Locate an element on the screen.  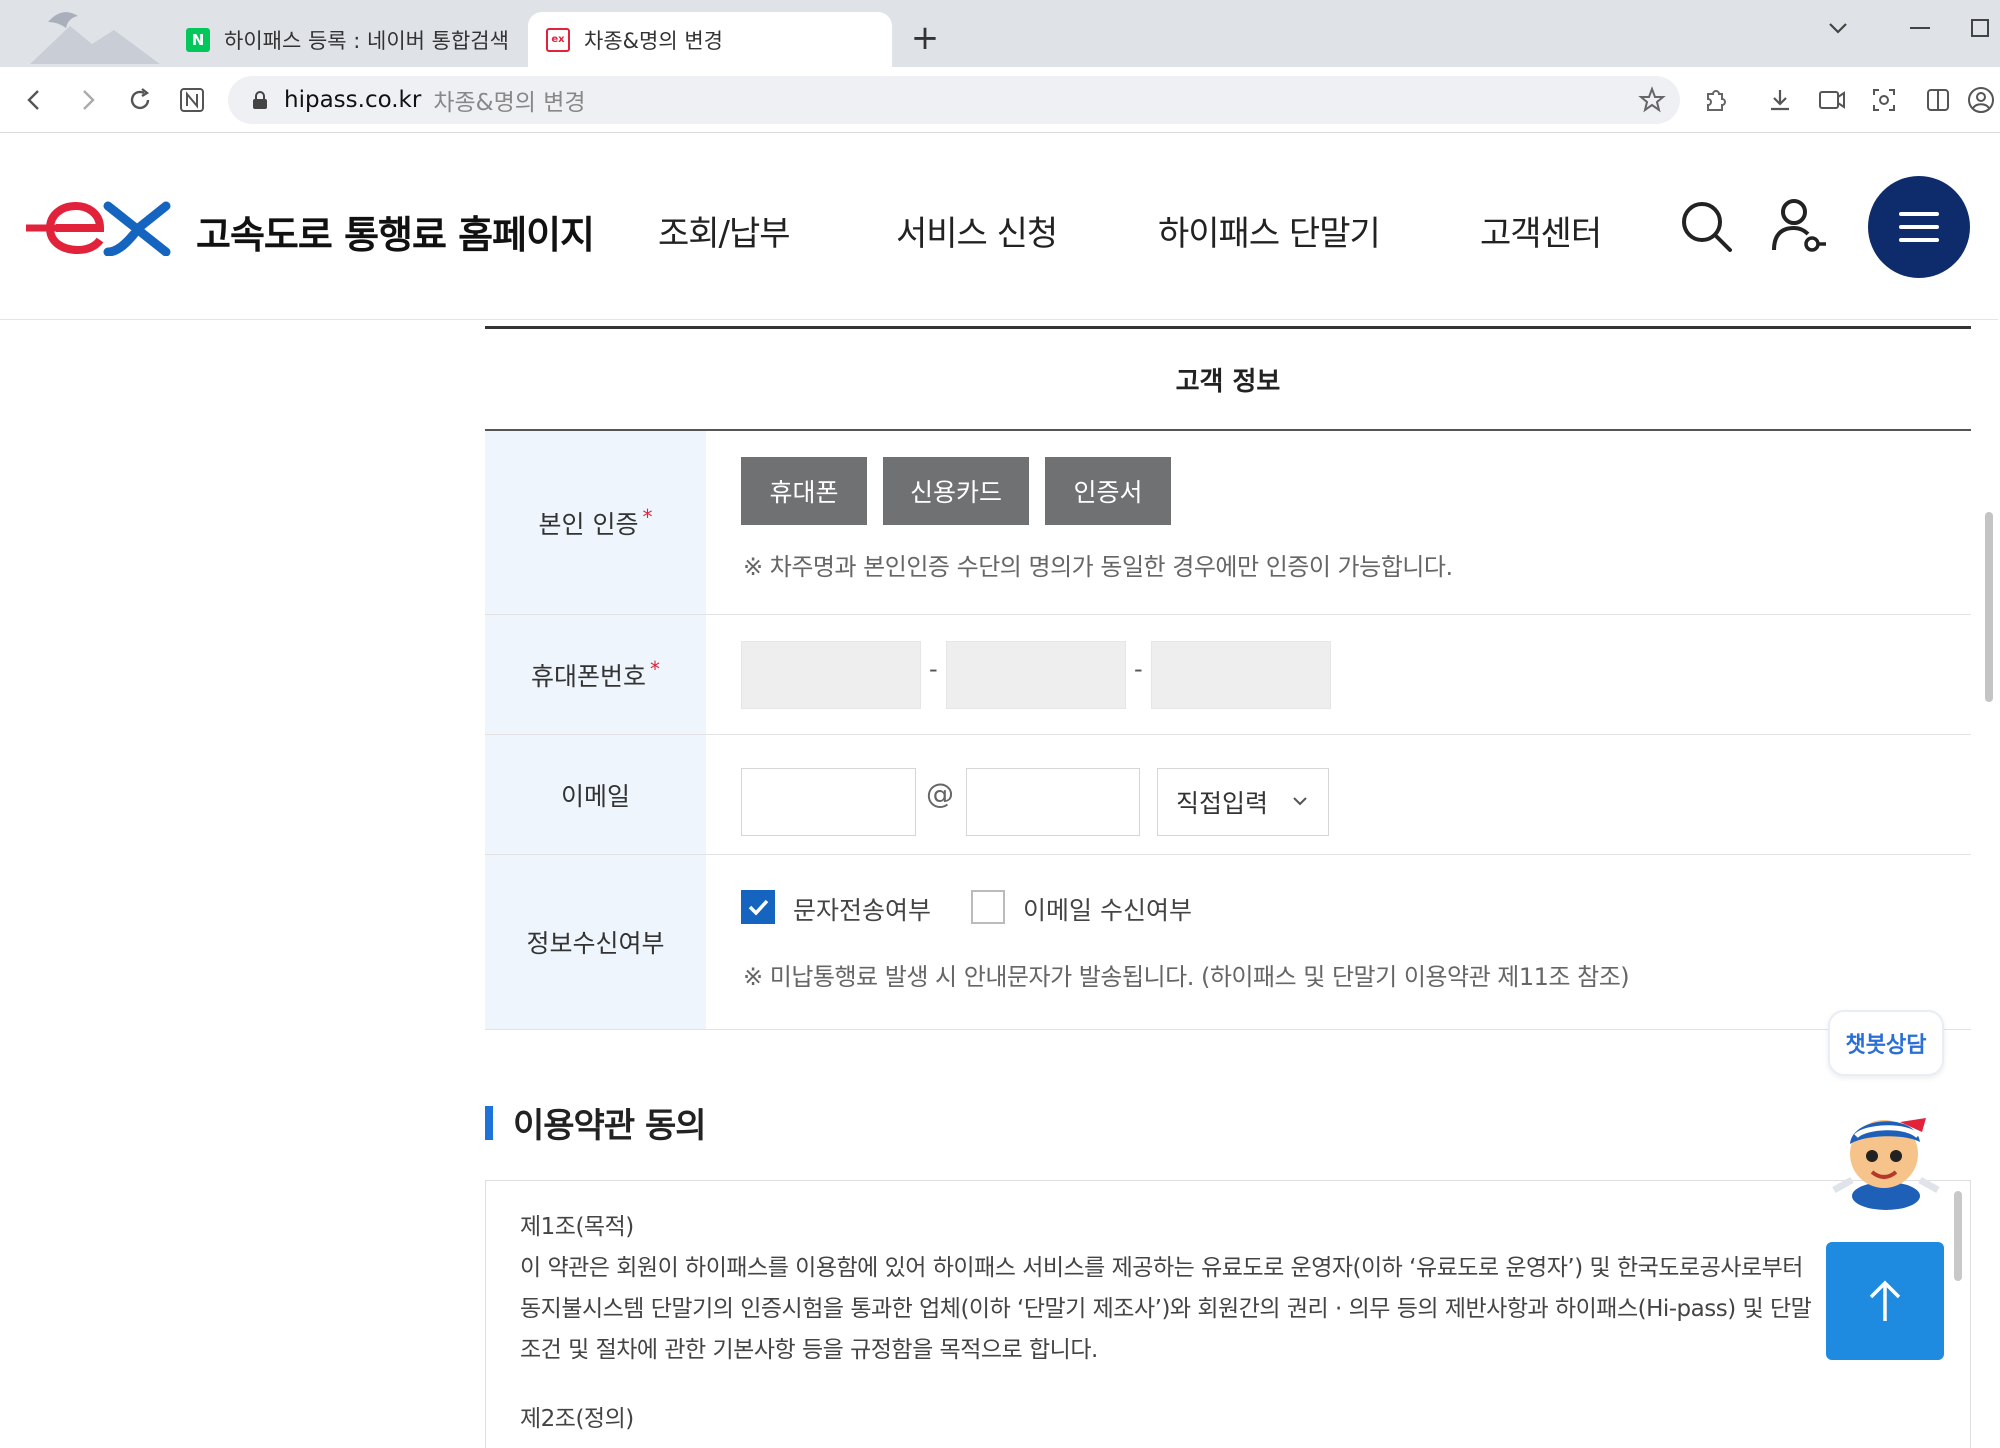
terms-scrollbar is located at coordinates (1958, 1236).